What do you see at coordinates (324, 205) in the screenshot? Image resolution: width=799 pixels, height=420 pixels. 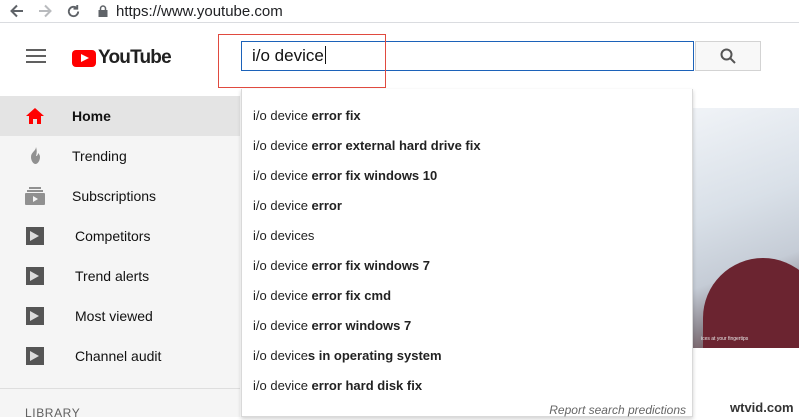 I see `suggestion-completion: error` at bounding box center [324, 205].